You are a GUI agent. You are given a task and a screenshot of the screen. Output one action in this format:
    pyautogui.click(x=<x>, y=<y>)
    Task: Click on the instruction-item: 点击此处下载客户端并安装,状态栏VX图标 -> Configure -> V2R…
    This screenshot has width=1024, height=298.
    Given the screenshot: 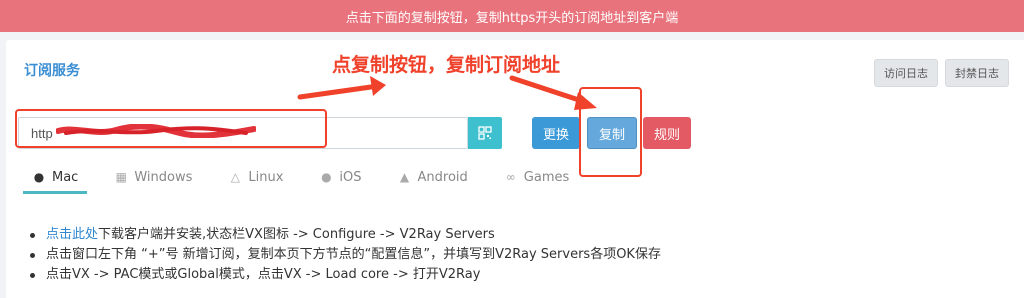 What is the action you would take?
    pyautogui.click(x=344, y=235)
    